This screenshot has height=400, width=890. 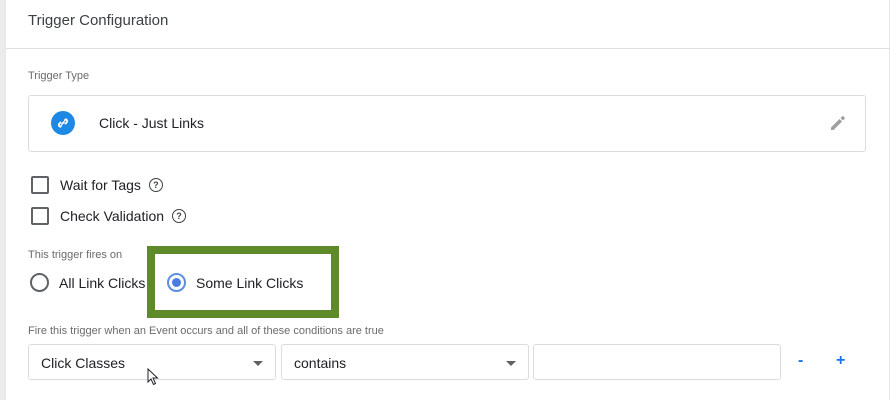 I want to click on wait-for-tags-checkbox, so click(x=40, y=185).